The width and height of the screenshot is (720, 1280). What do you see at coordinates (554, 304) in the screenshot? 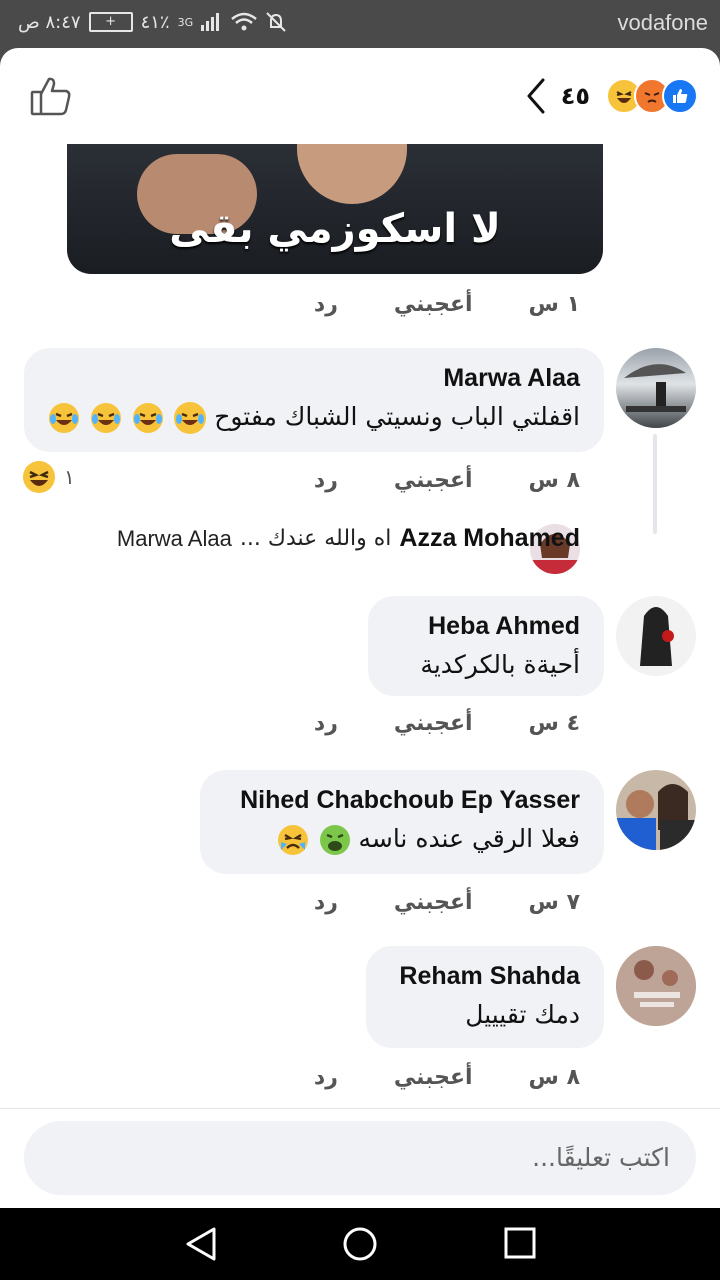
I see `post-time: ١ س` at bounding box center [554, 304].